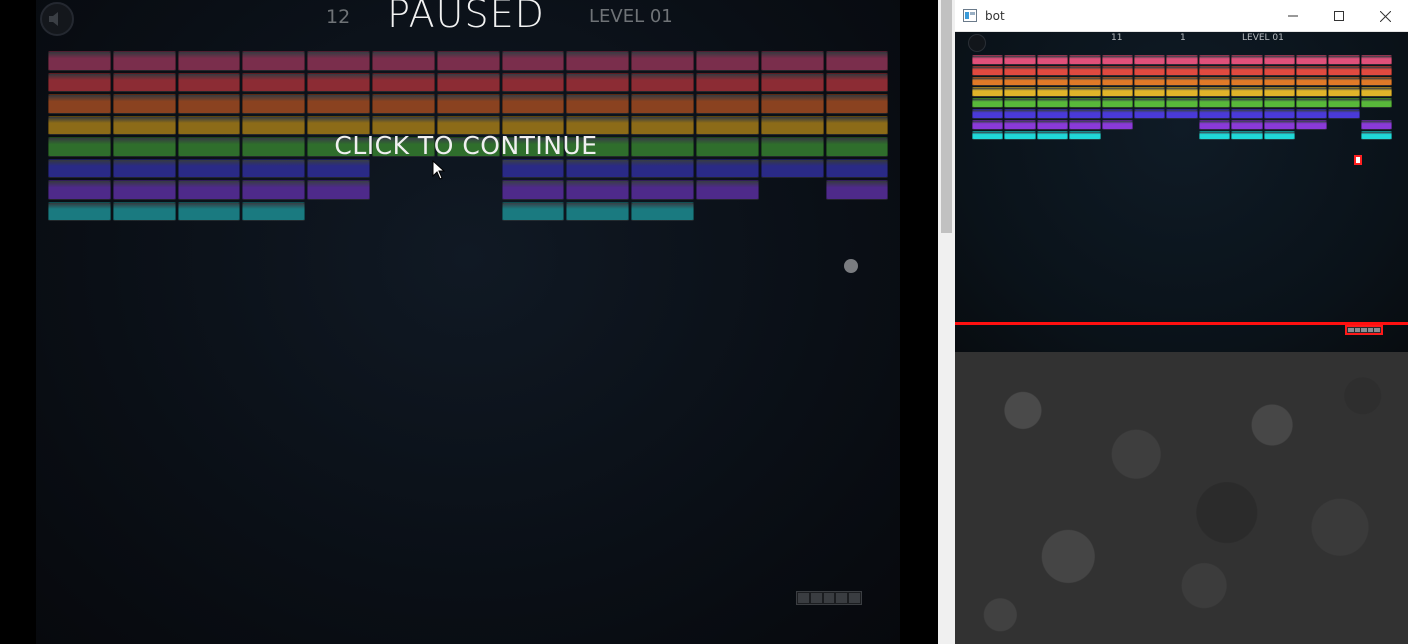 Image resolution: width=1408 pixels, height=644 pixels. Describe the element at coordinates (1358, 160) in the screenshot. I see `detected-ball-box` at that location.